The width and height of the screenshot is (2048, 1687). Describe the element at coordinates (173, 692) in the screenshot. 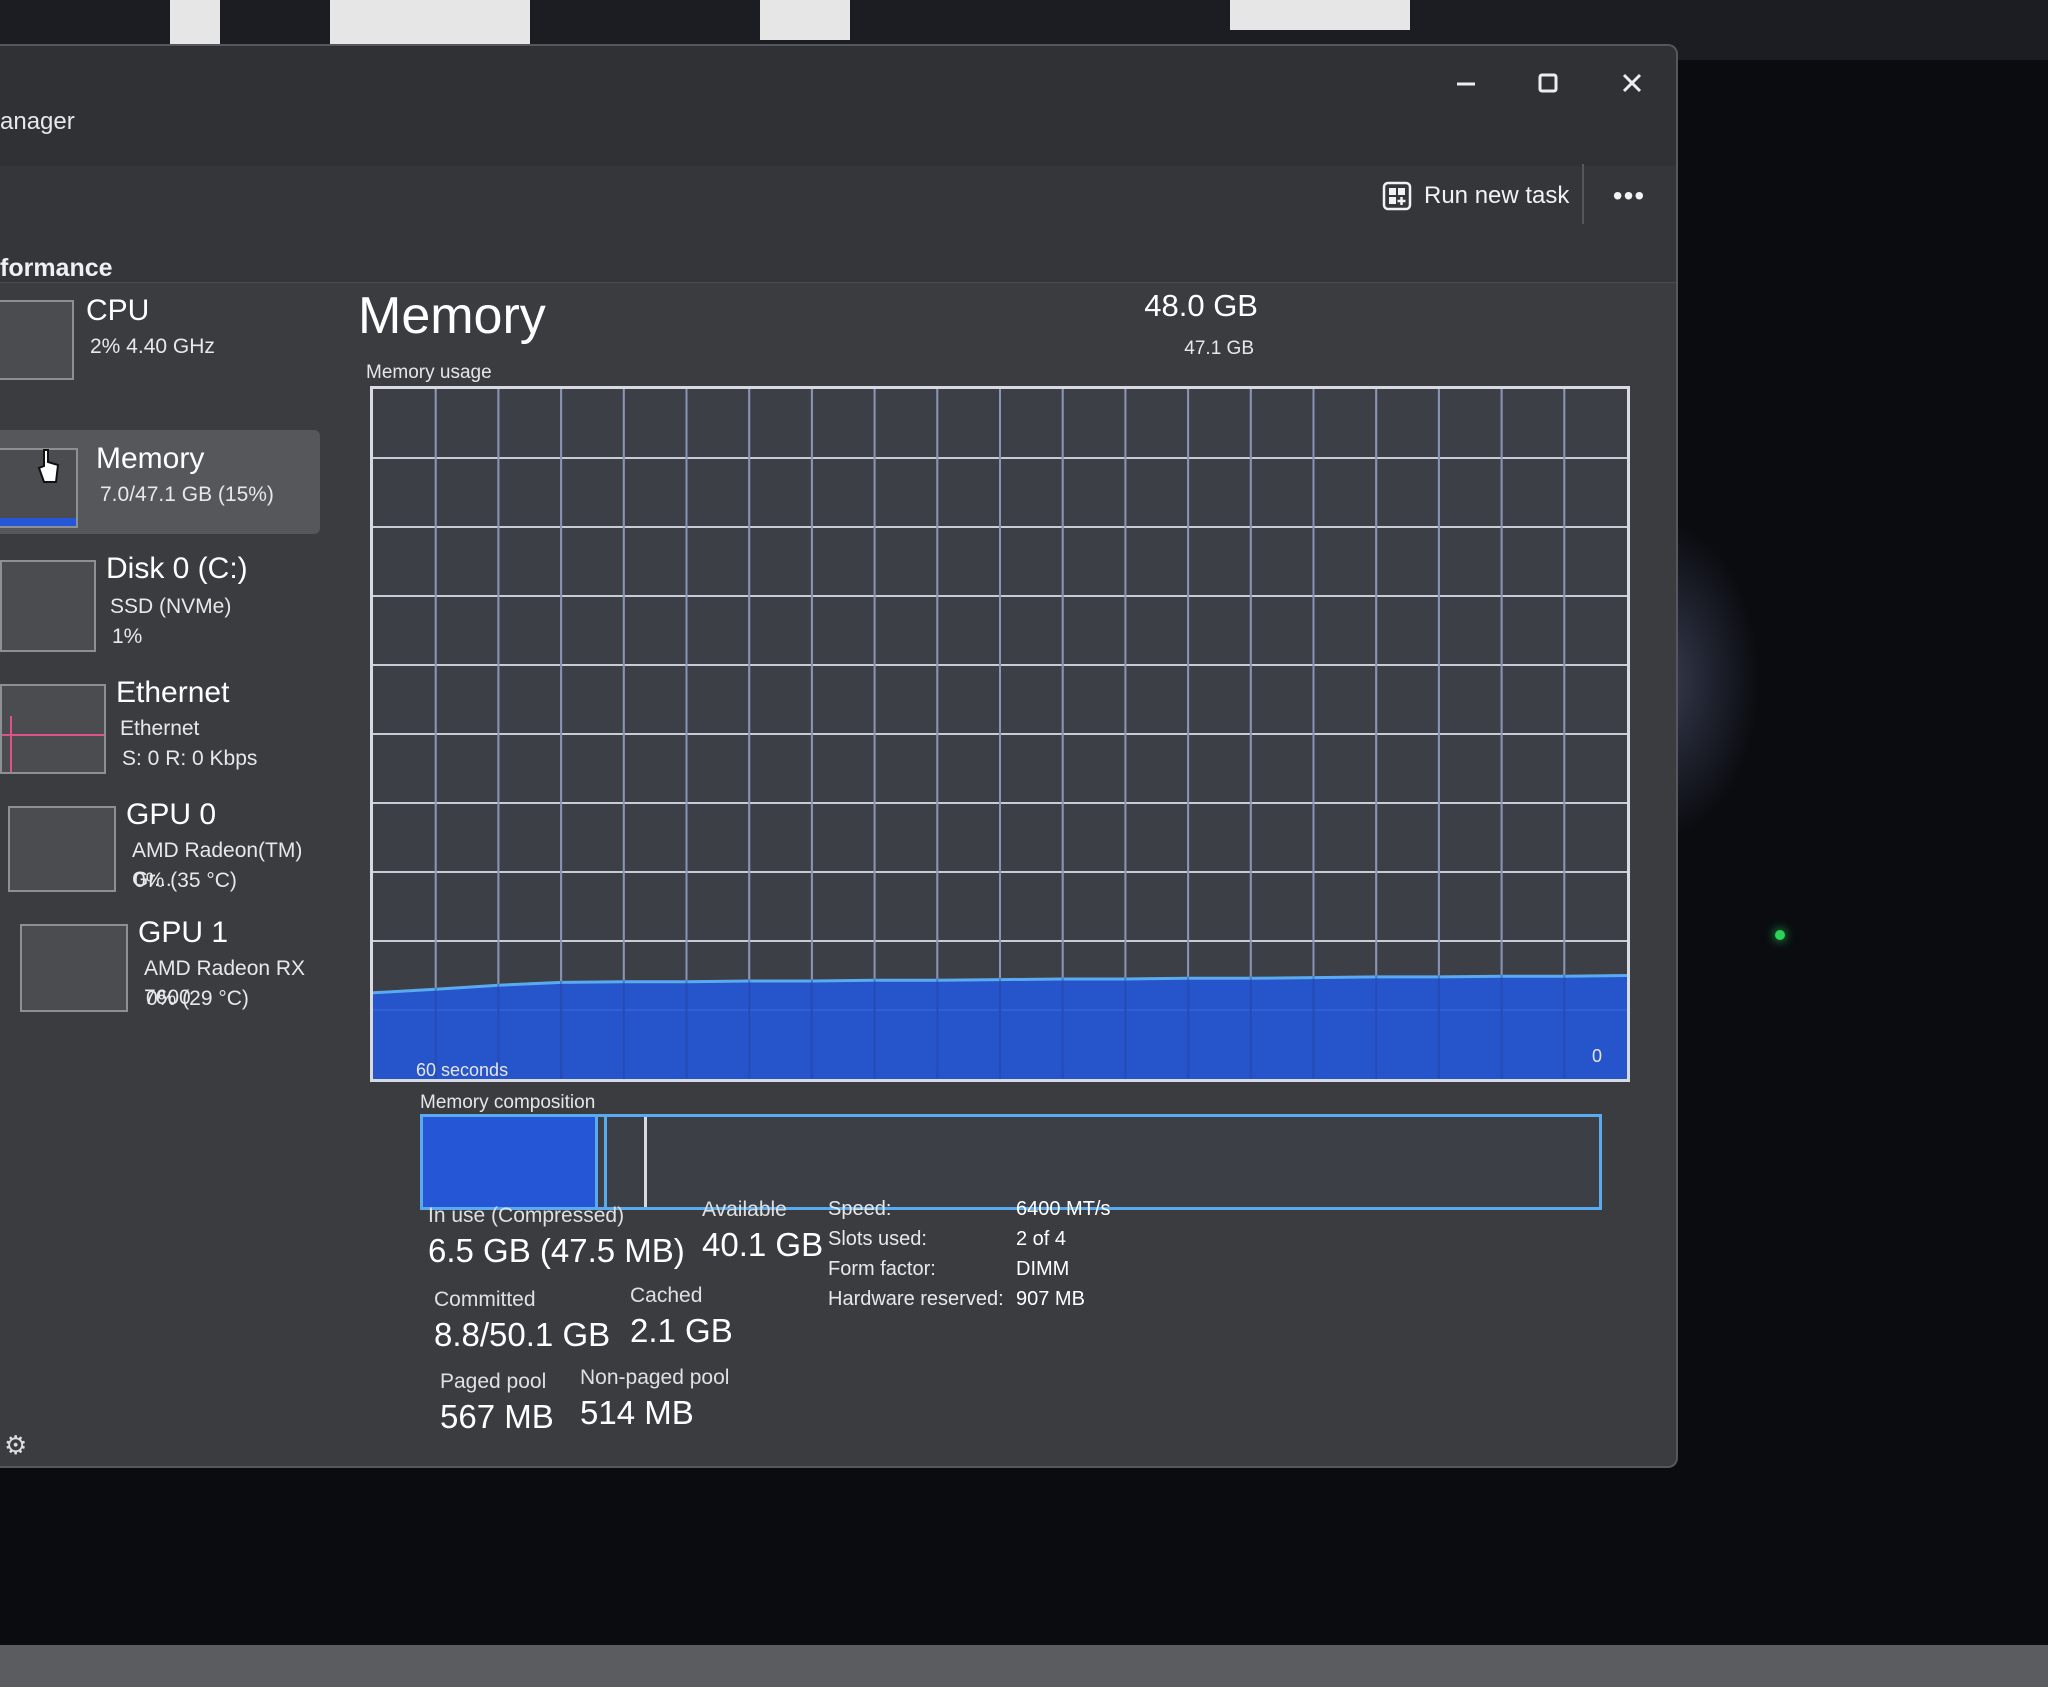

I see `sidebar-item-name: Ethernet` at that location.